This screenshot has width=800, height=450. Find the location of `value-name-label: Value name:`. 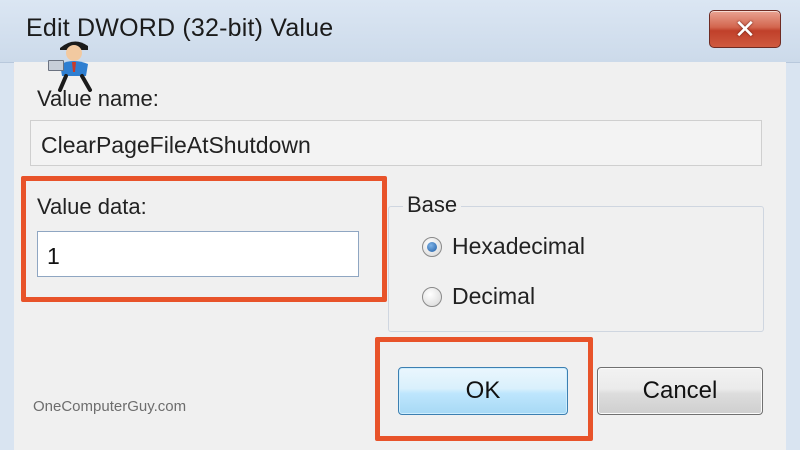

value-name-label: Value name: is located at coordinates (98, 98).